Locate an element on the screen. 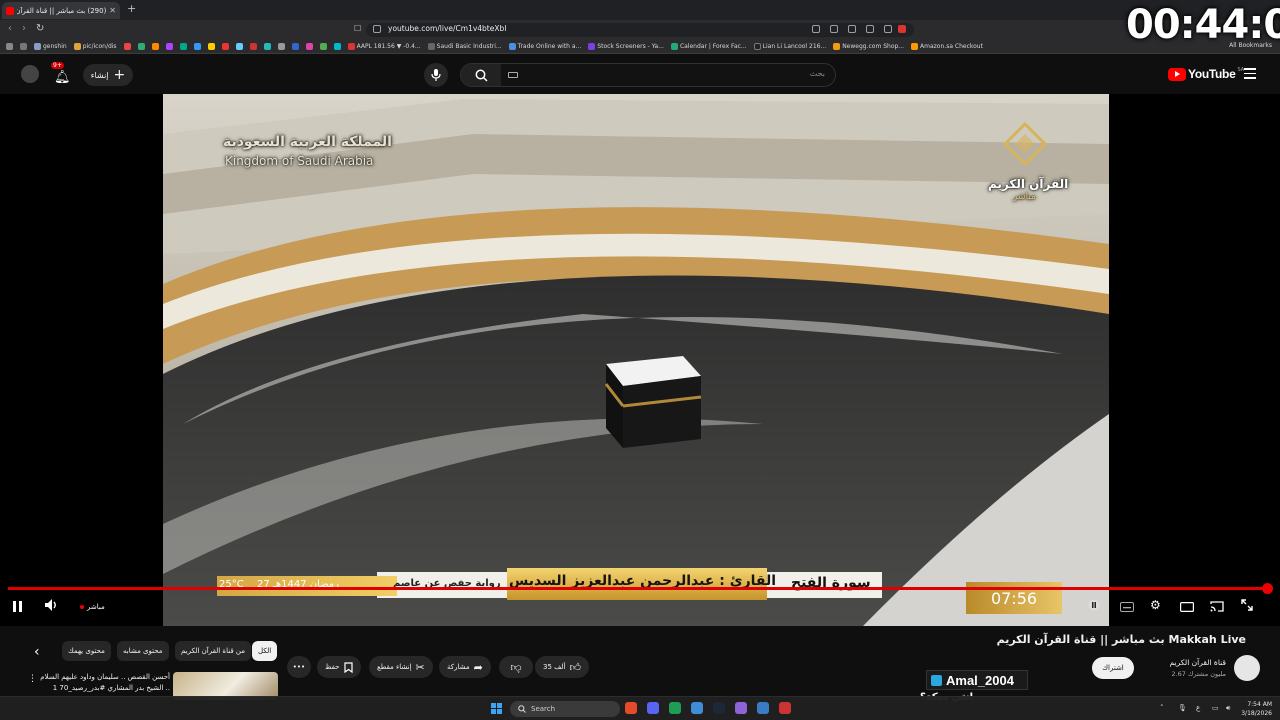 The width and height of the screenshot is (1280, 720). volume-icon is located at coordinates (52, 606).